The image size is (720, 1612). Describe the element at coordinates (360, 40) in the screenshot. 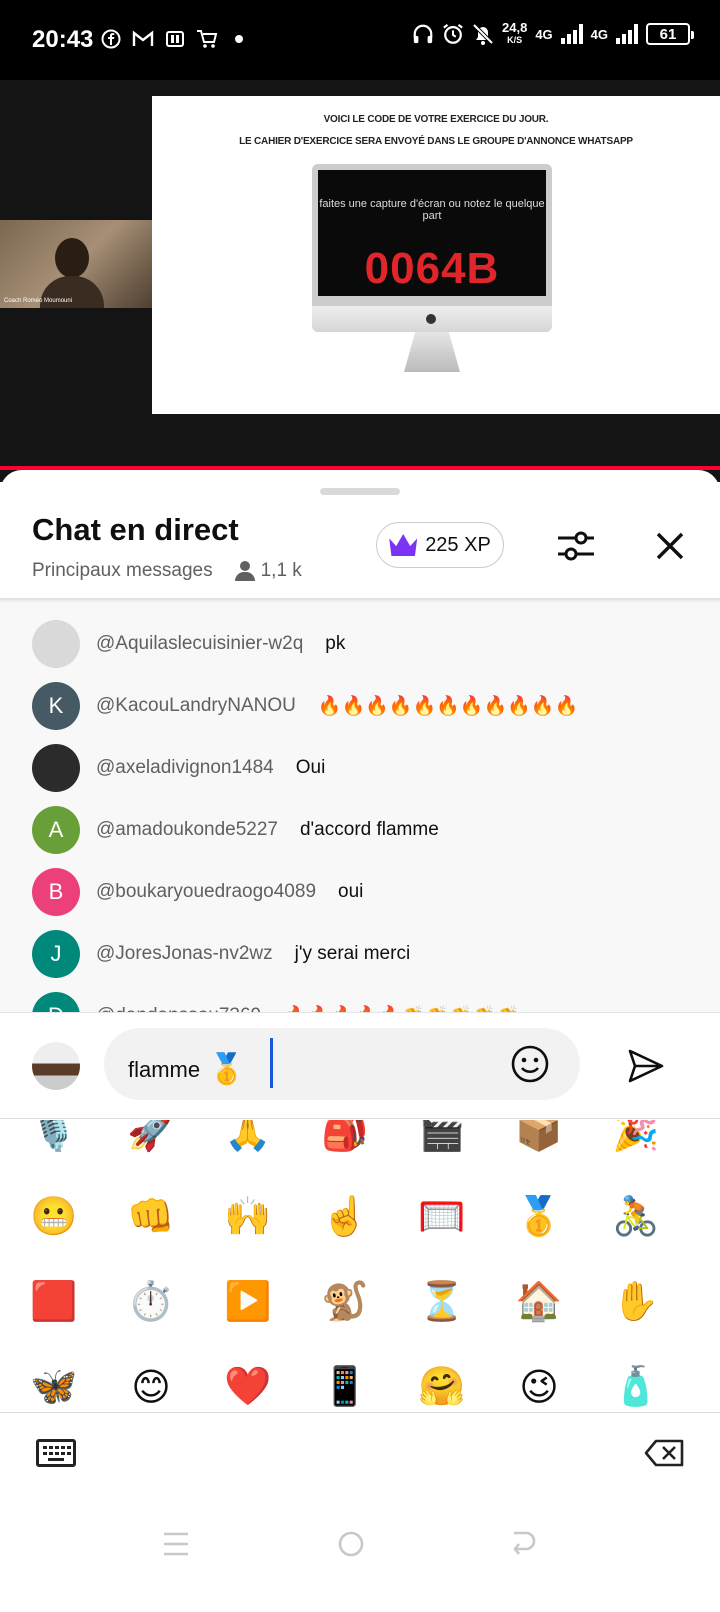

I see `status-bar: 20:43 24,8 K/S 4G 4G 61` at that location.